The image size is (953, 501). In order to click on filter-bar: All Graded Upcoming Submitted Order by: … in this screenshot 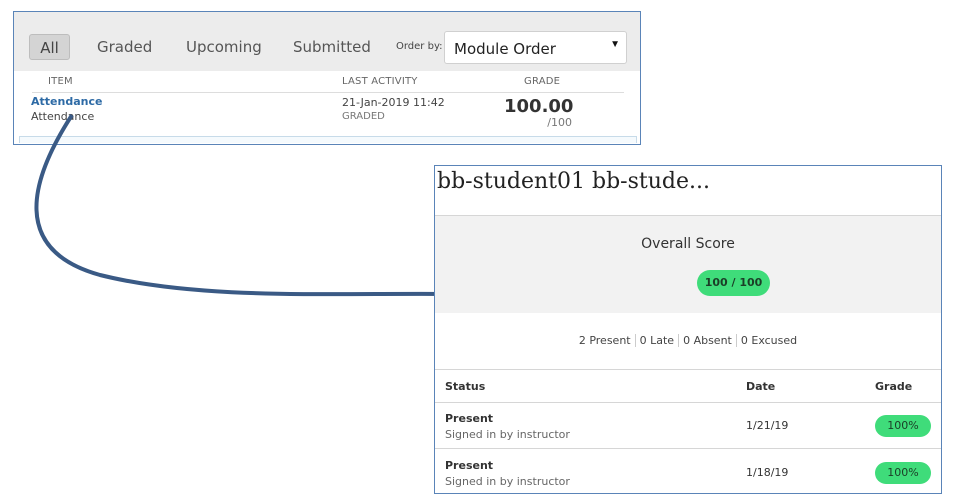, I will do `click(327, 41)`.